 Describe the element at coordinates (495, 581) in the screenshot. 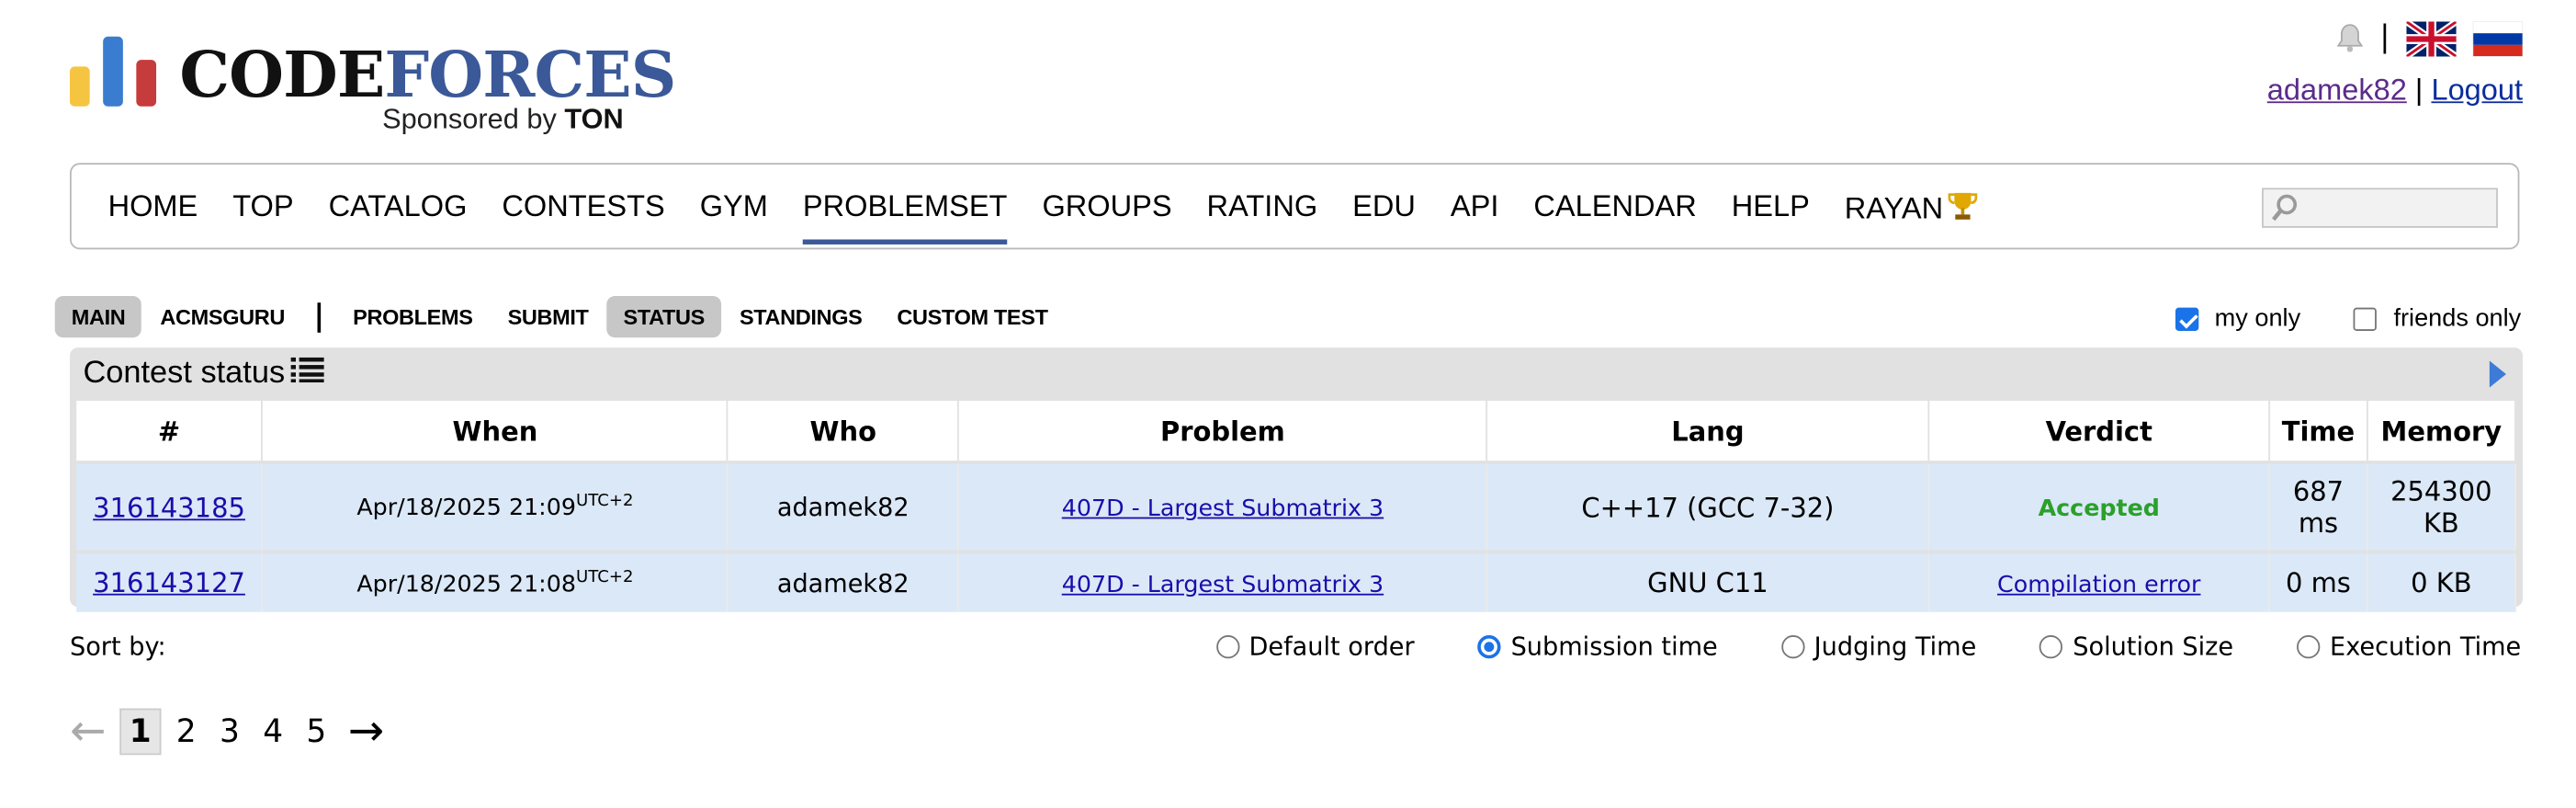

I see `submission-when: Apr/18/2025 21:08UTC+2` at that location.